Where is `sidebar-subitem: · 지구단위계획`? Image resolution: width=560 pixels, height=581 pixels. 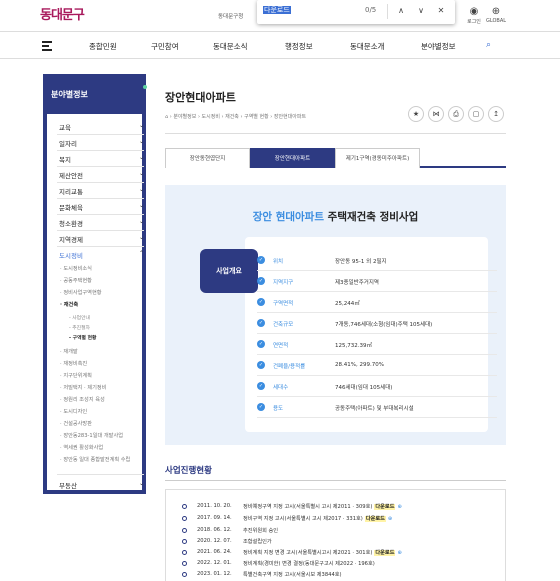 sidebar-subitem: · 지구단위계획 is located at coordinates (102, 375).